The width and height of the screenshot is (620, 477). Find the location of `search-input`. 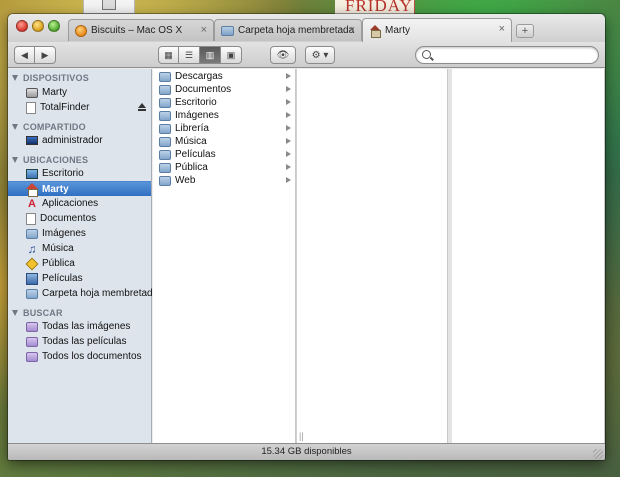

search-input is located at coordinates (514, 55).